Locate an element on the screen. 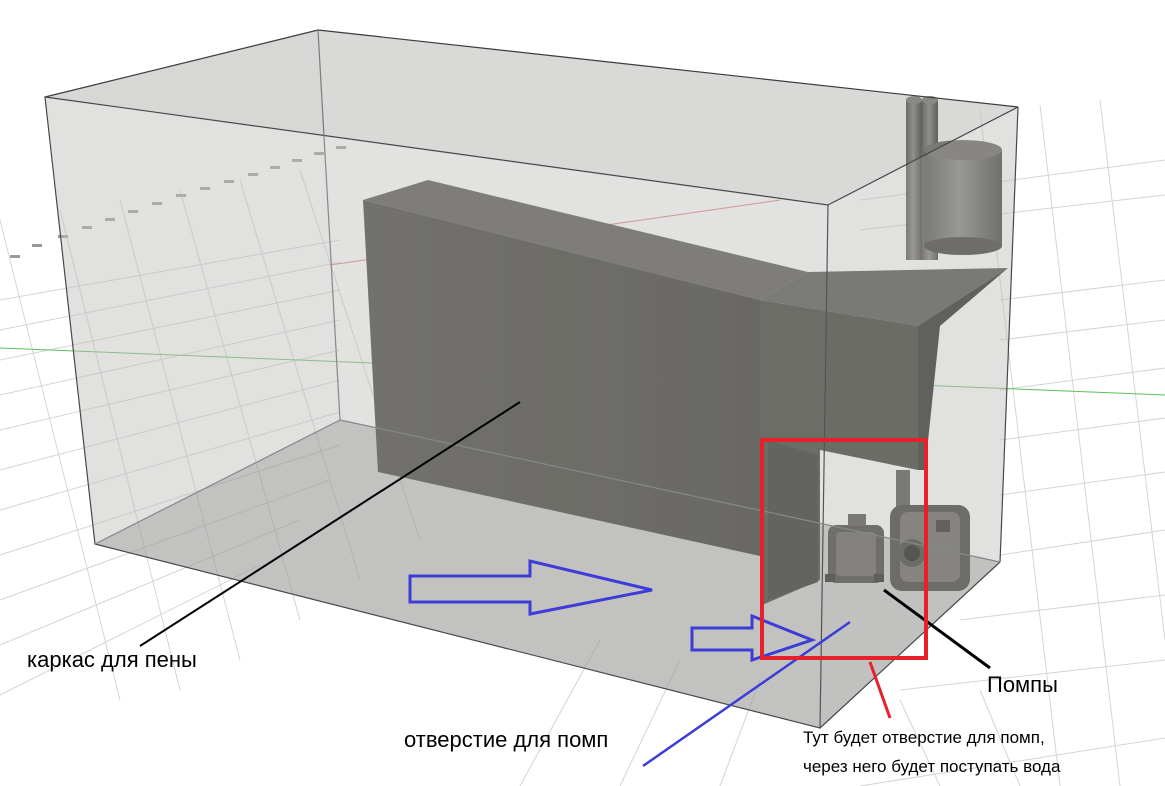 This screenshot has height=786, width=1165. enclosure-right-face is located at coordinates (919, 417).